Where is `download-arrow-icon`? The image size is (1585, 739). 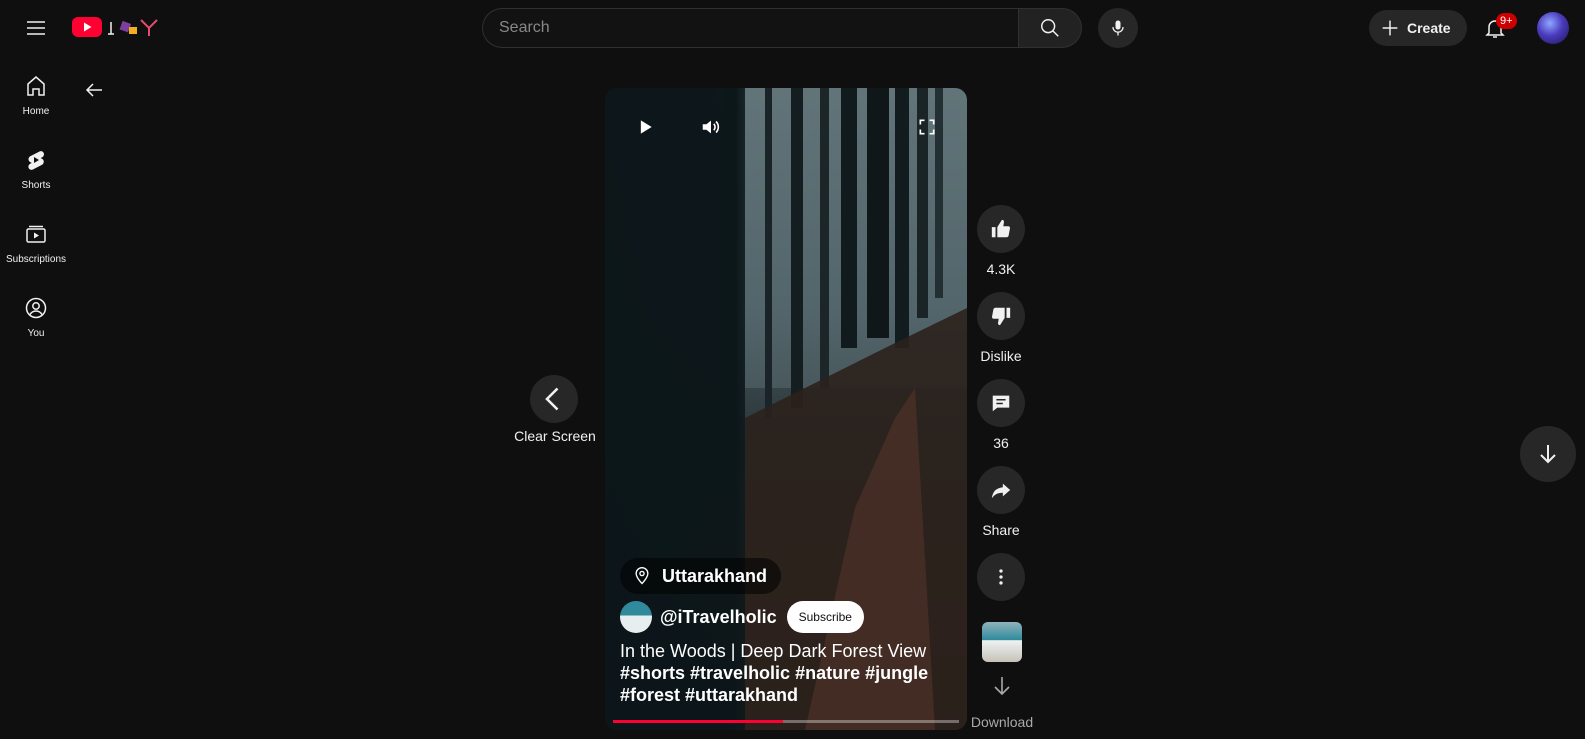 download-arrow-icon is located at coordinates (1002, 686).